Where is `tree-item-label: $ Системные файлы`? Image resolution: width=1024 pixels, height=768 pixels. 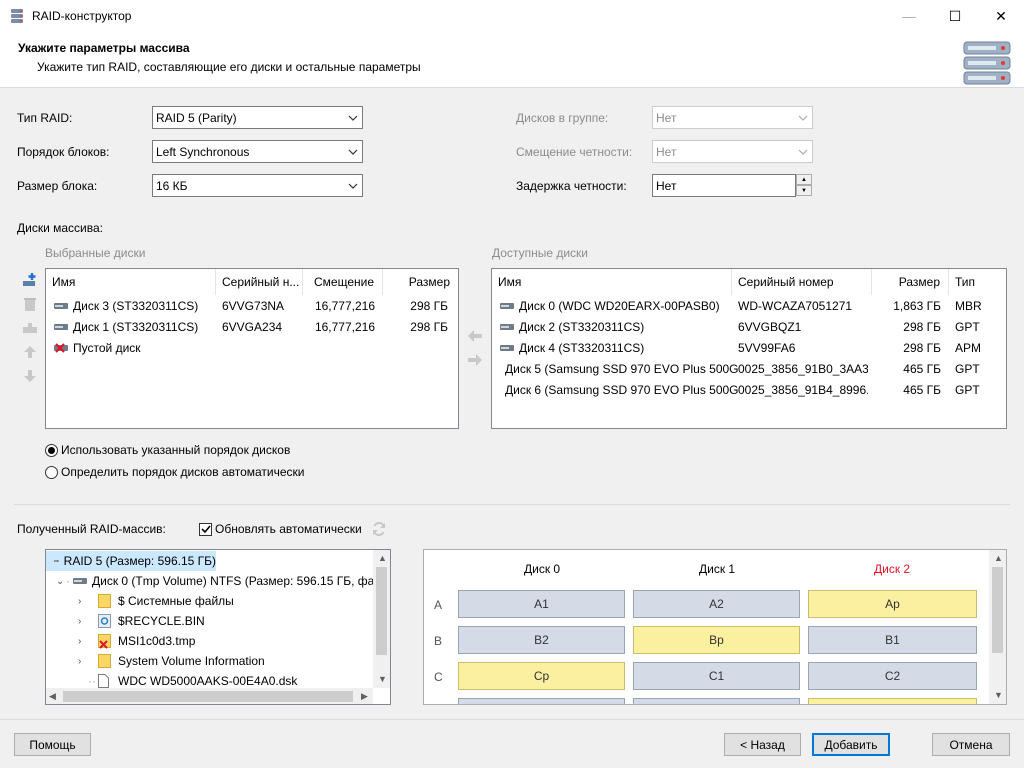 tree-item-label: $ Системные файлы is located at coordinates (176, 601).